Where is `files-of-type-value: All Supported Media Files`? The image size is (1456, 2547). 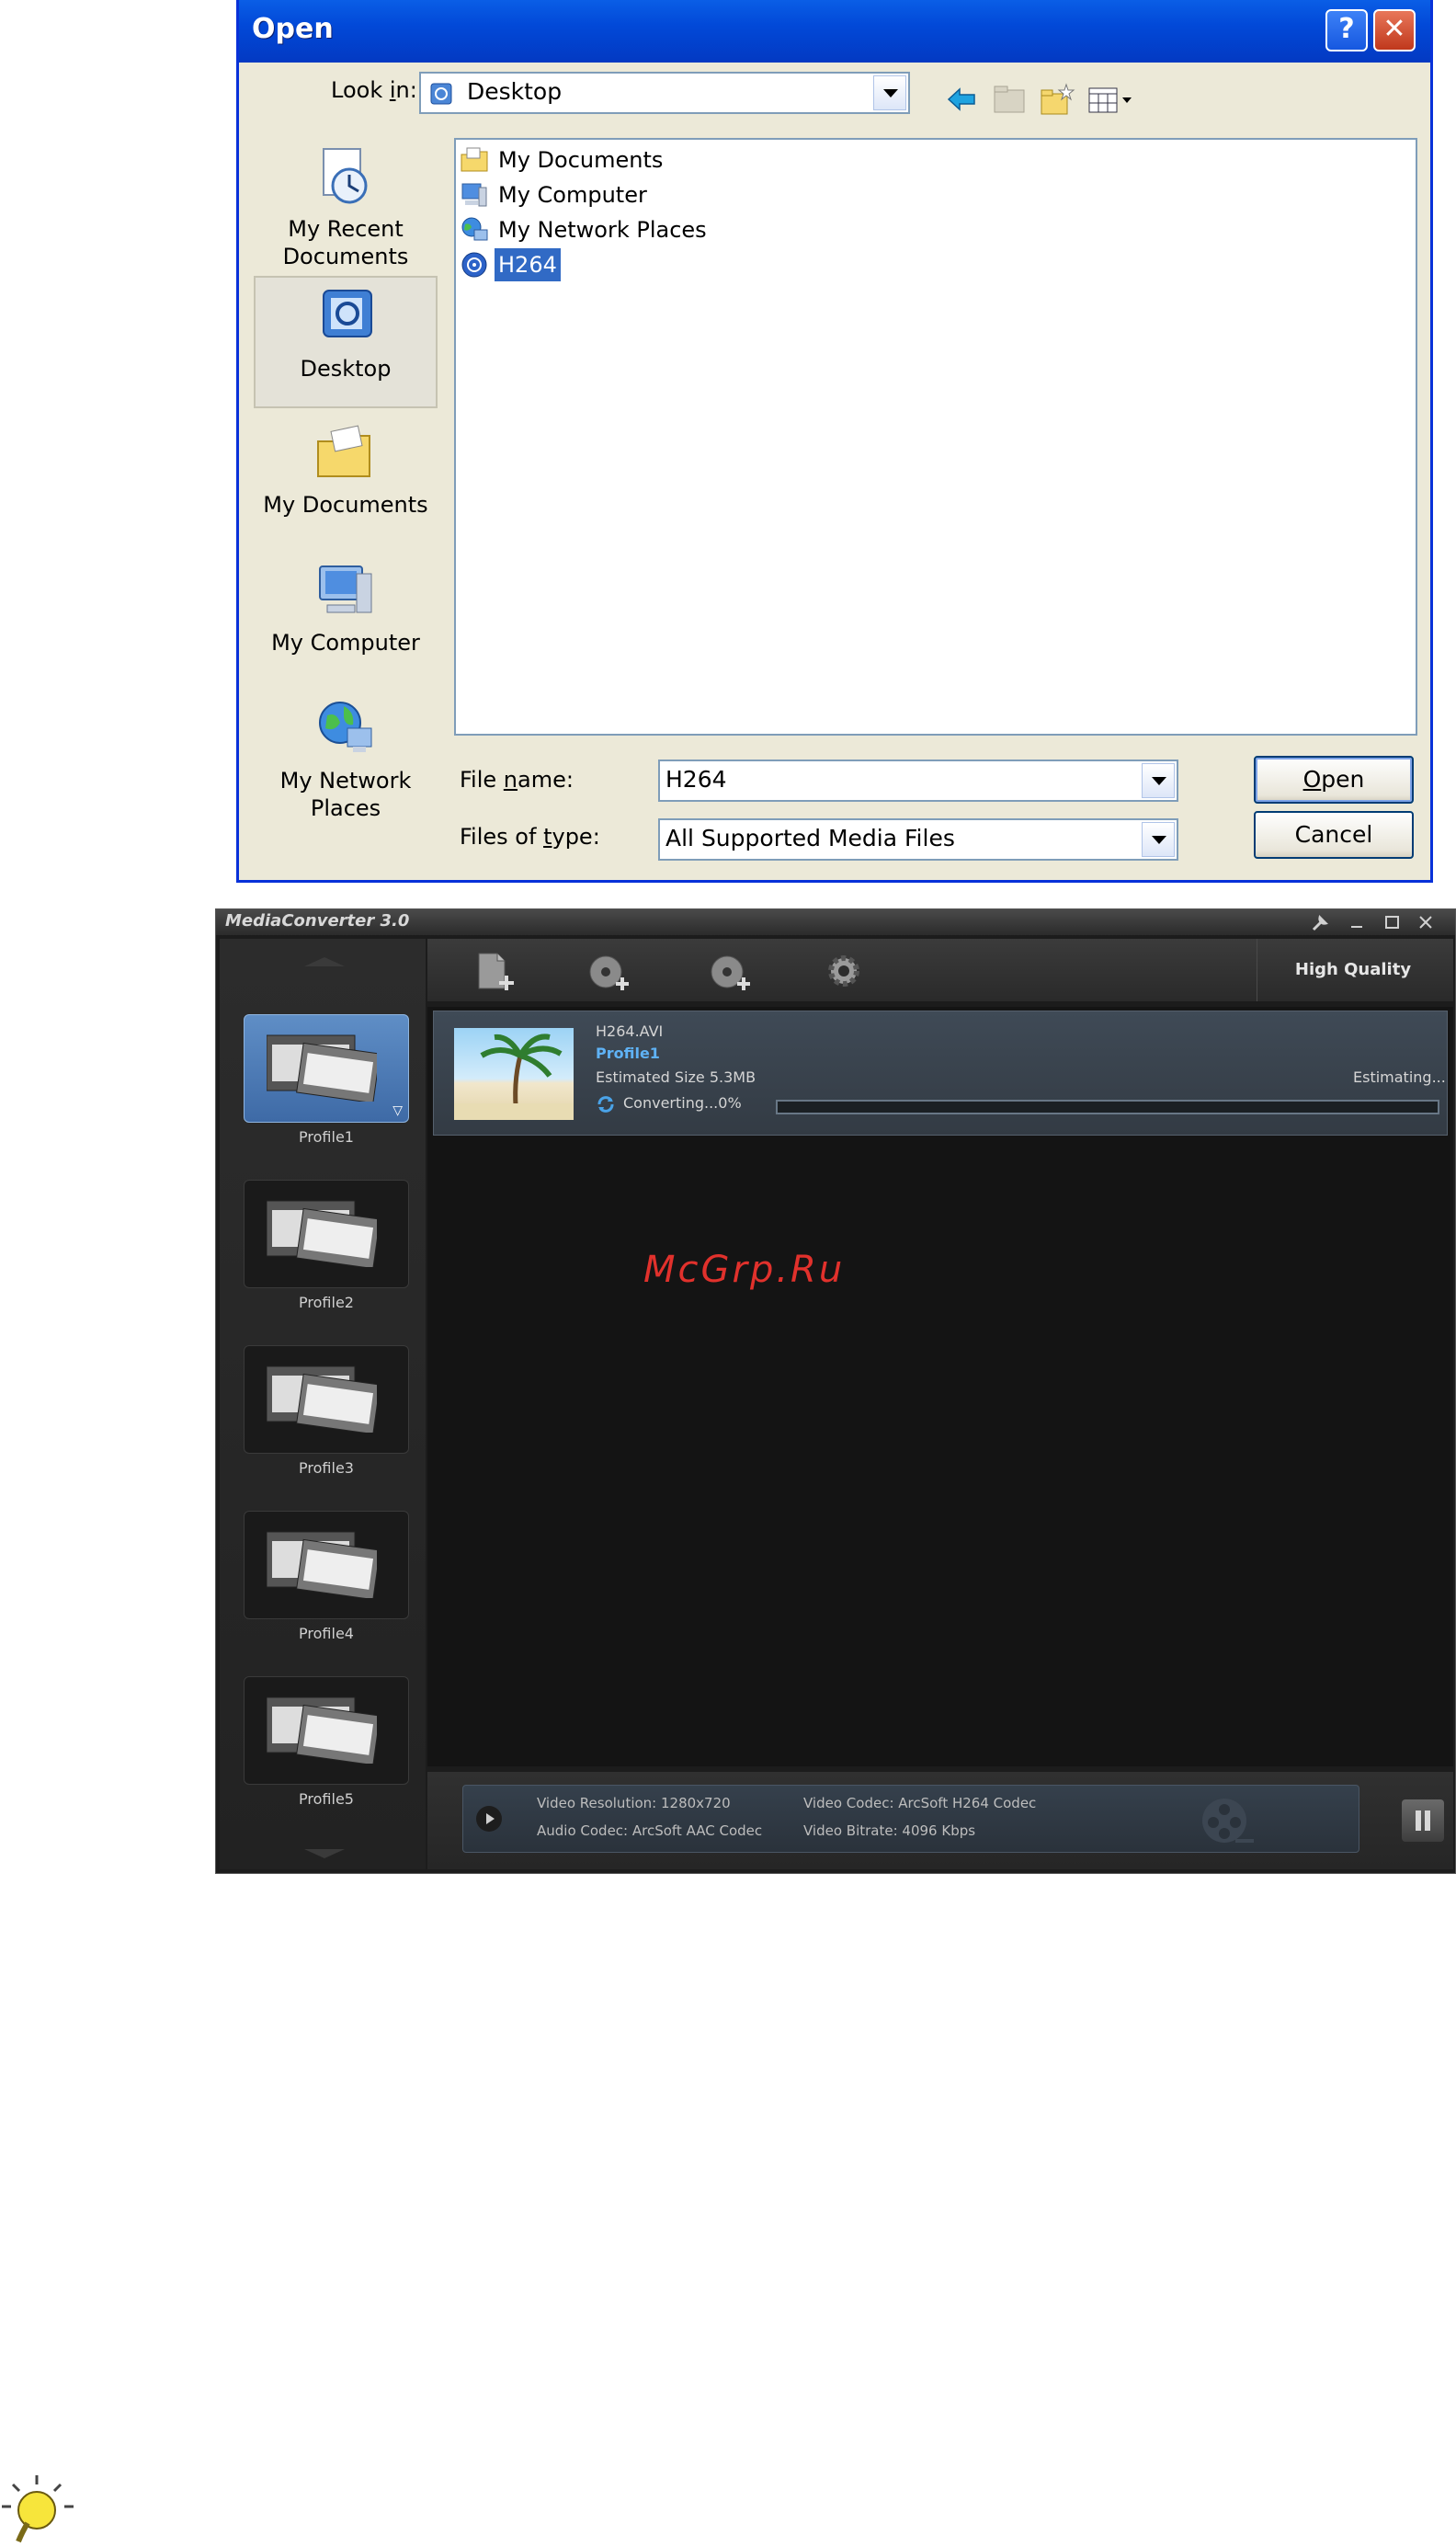 files-of-type-value: All Supported Media Files is located at coordinates (810, 838).